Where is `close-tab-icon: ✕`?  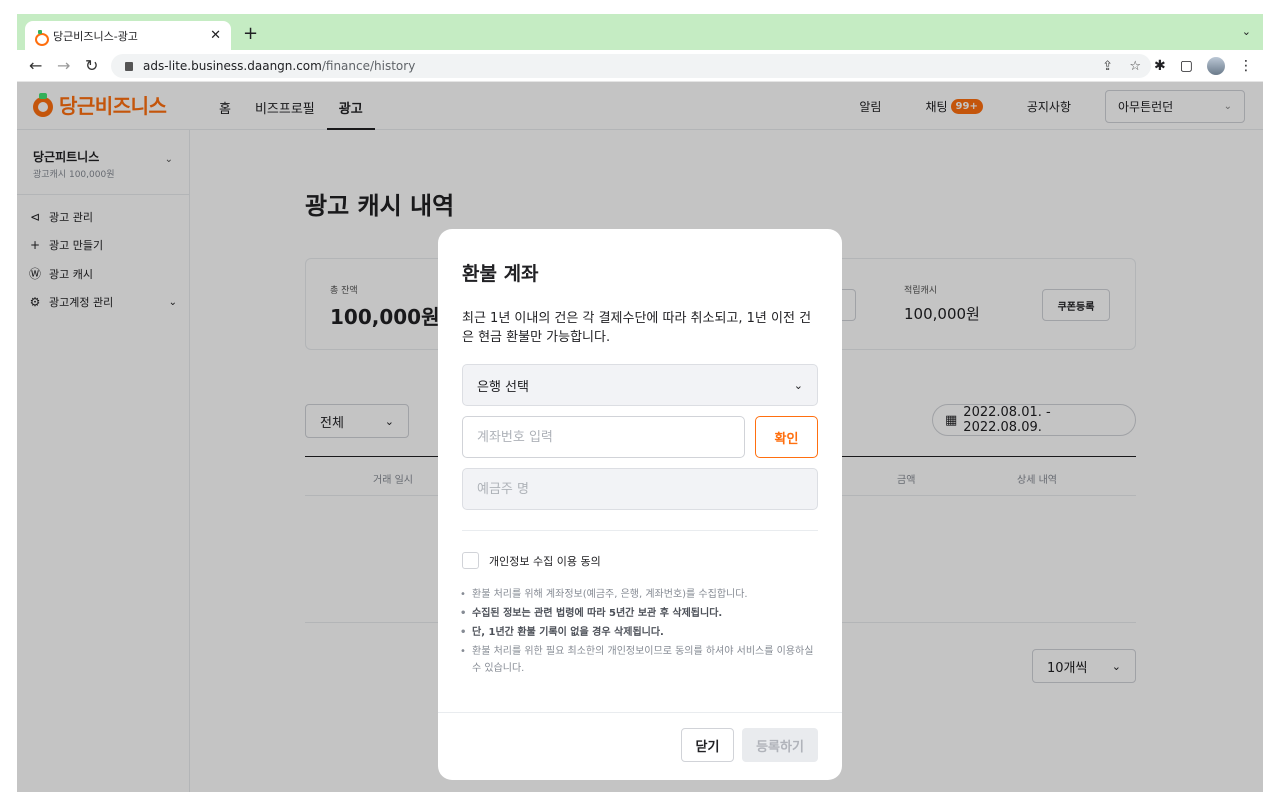 close-tab-icon: ✕ is located at coordinates (215, 35).